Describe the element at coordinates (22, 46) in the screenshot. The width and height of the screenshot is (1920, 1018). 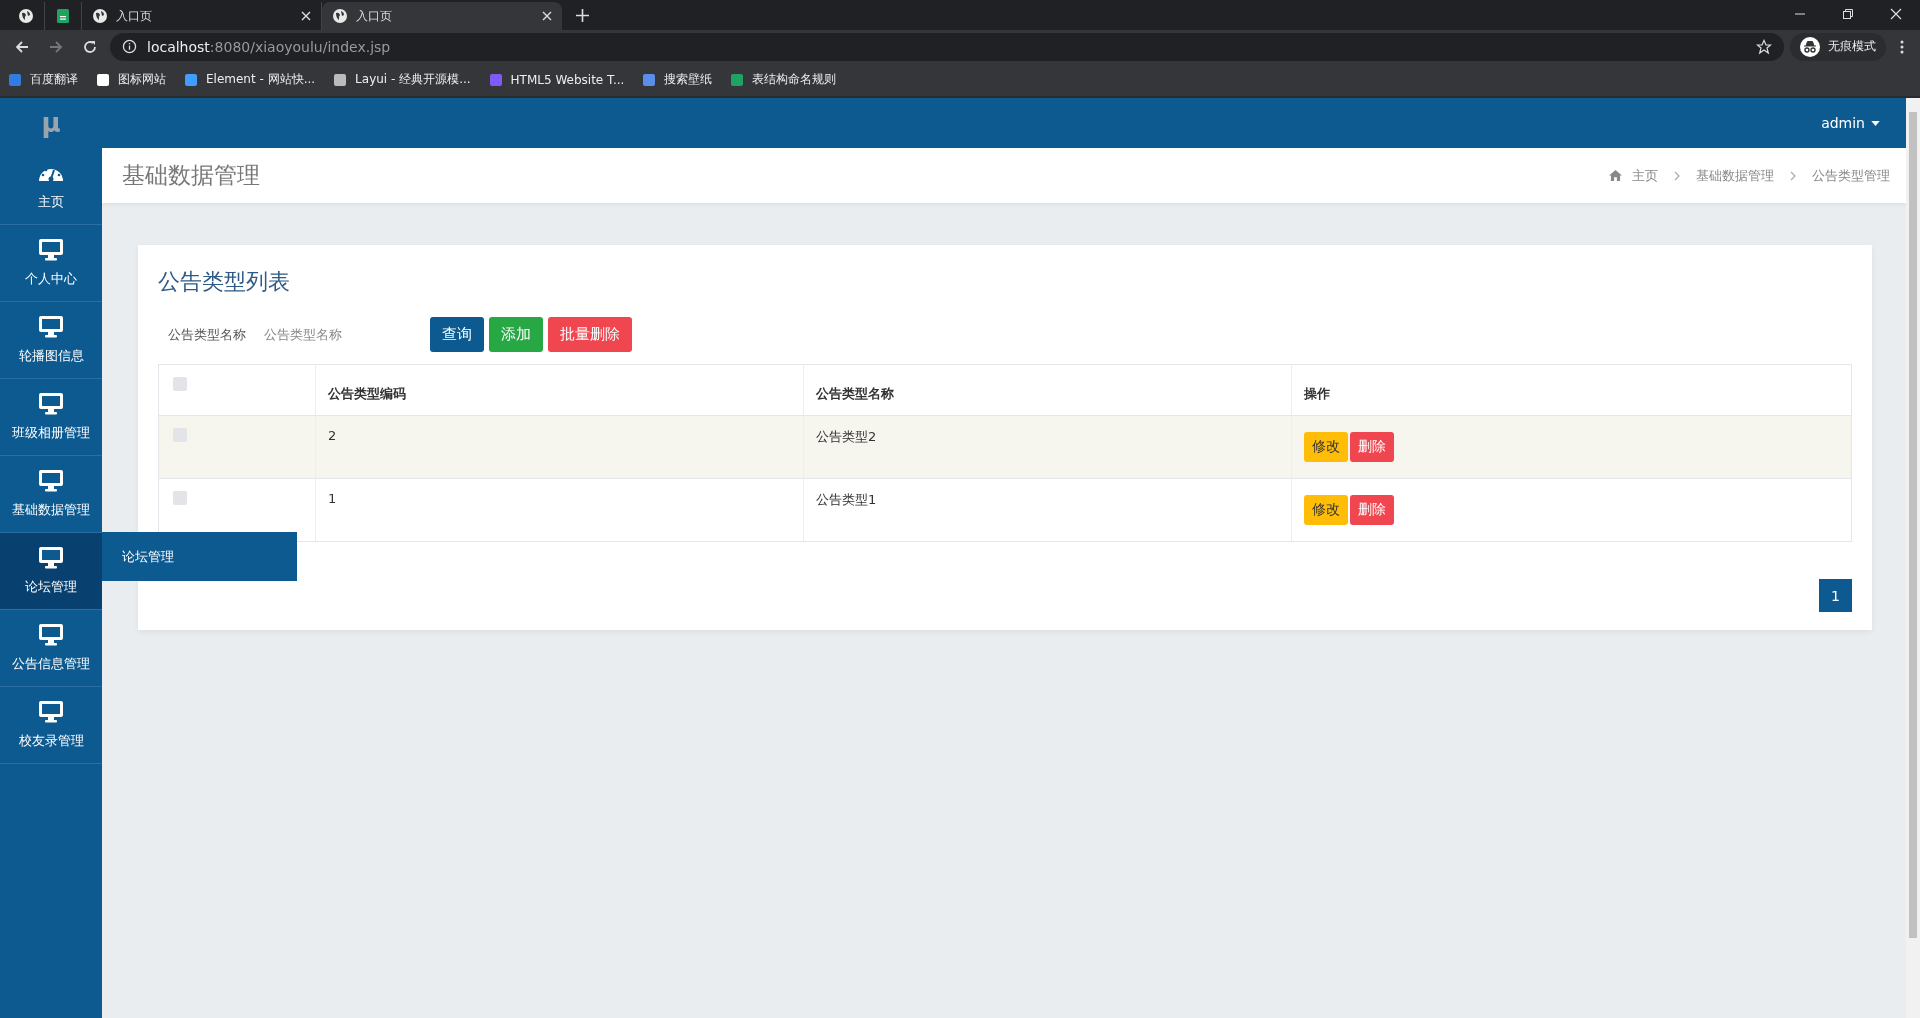
I see `back-icon` at that location.